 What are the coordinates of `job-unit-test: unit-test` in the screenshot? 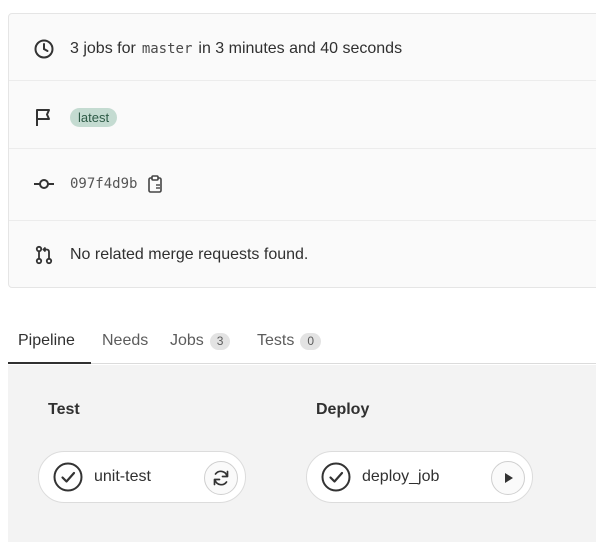 It's located at (142, 477).